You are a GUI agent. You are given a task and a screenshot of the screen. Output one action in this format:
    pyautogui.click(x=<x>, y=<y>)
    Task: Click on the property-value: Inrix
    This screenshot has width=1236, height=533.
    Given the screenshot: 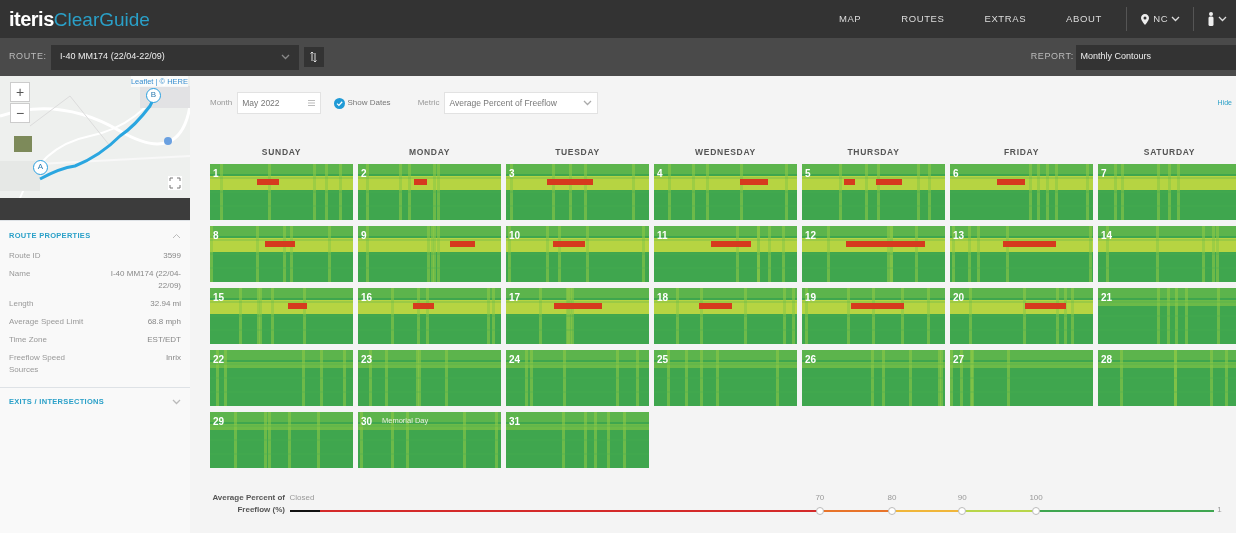 What is the action you would take?
    pyautogui.click(x=172, y=358)
    